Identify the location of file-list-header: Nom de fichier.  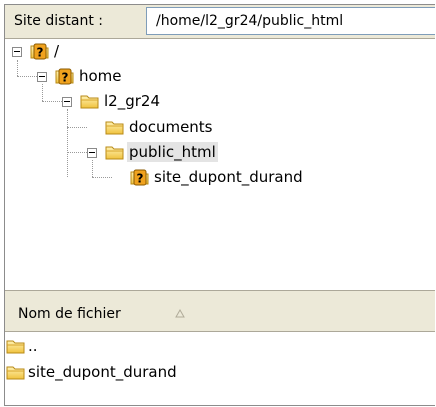
(220, 314).